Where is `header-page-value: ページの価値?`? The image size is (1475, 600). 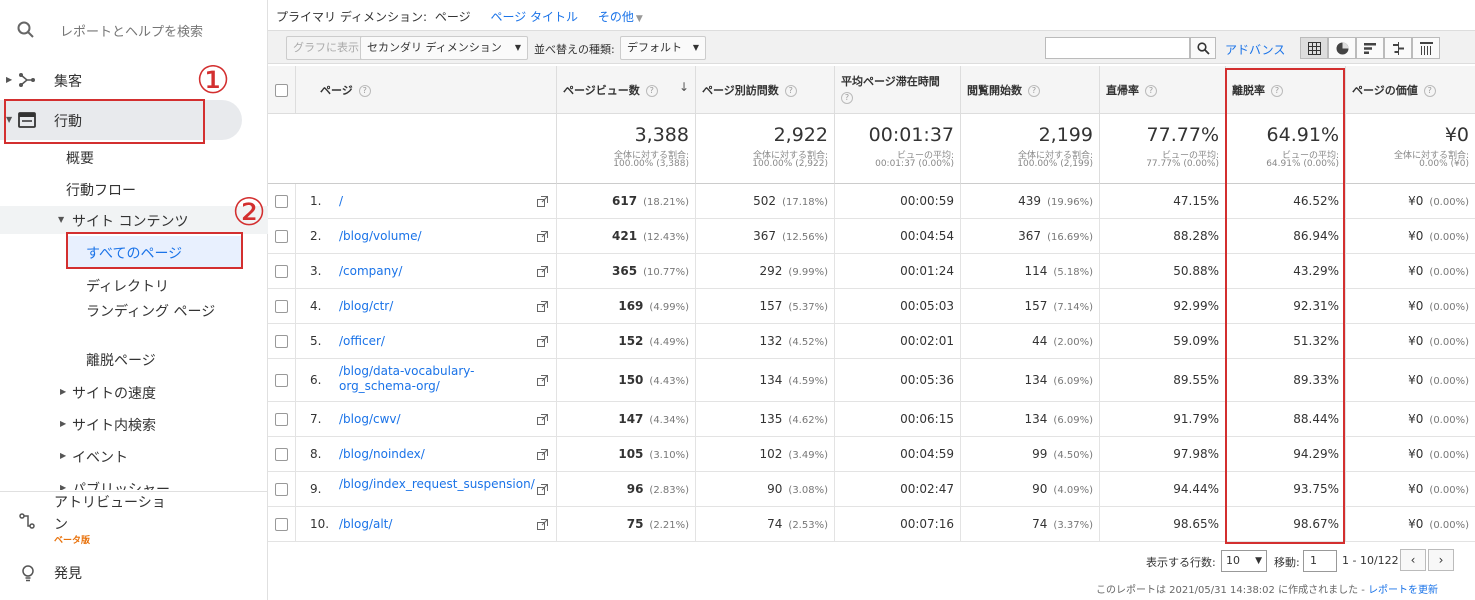
header-page-value: ページの価値? is located at coordinates (1410, 90).